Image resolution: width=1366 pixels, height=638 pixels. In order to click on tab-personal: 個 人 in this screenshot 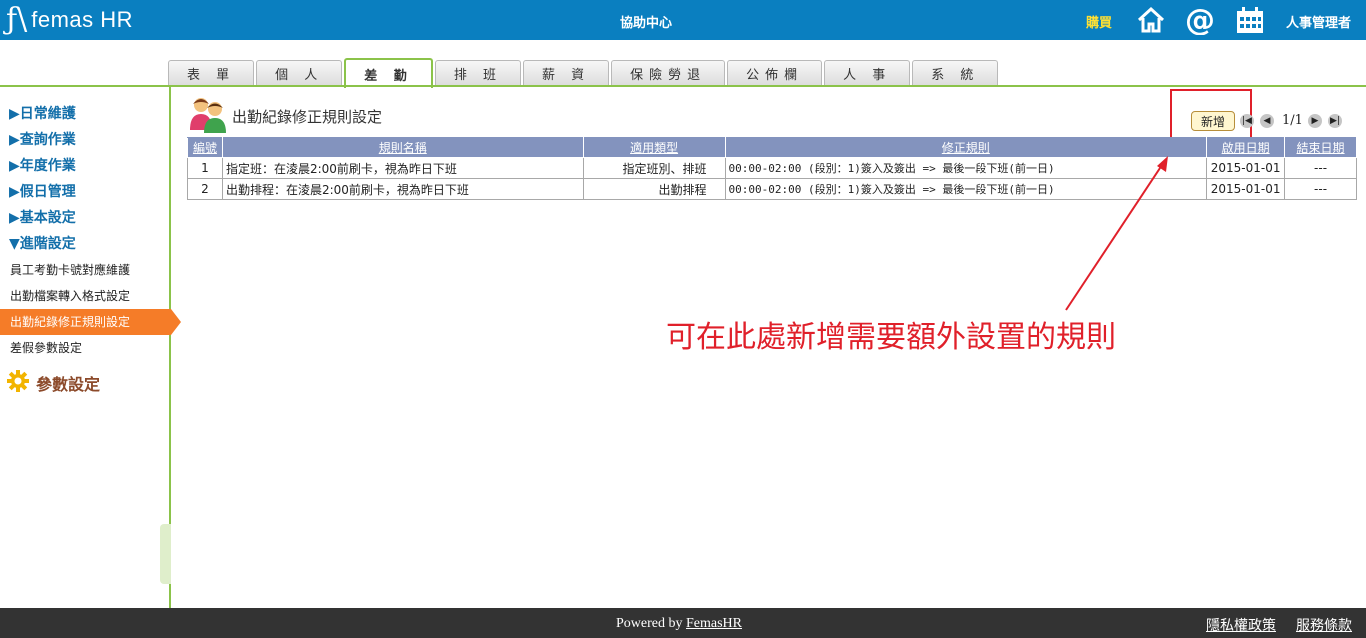, I will do `click(299, 73)`.